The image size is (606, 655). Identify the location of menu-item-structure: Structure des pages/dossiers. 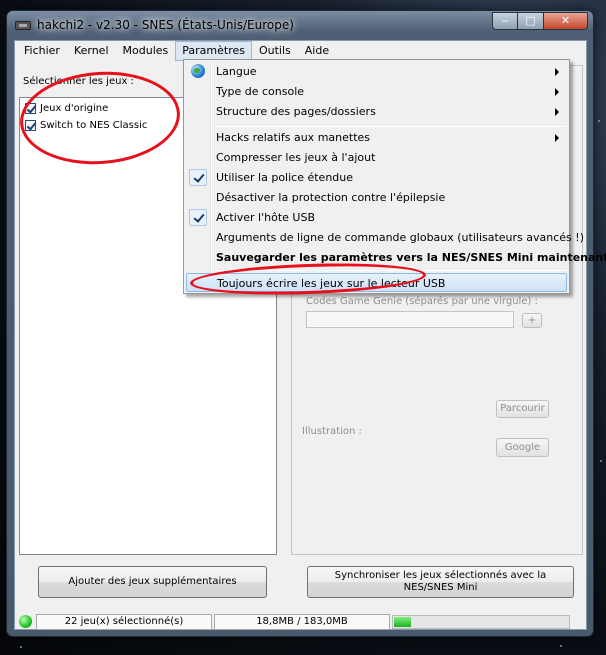
(376, 111).